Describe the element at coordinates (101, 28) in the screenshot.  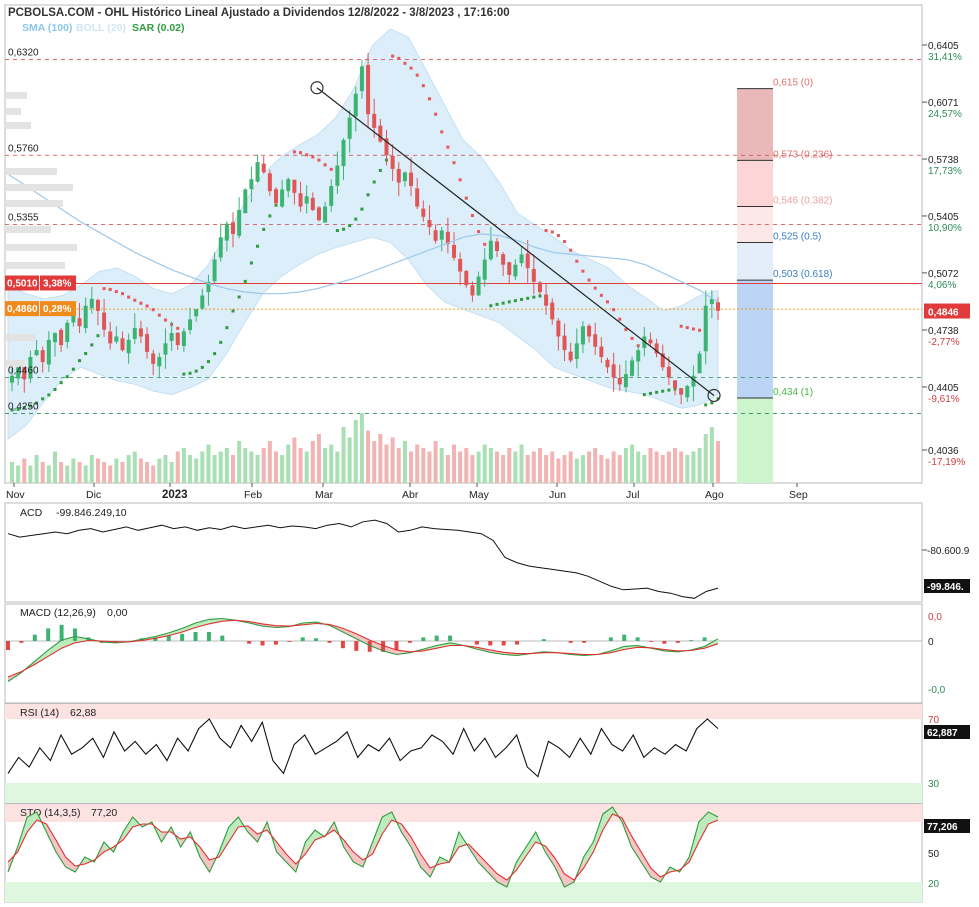
I see `legend-boll: BOLL (20)` at that location.